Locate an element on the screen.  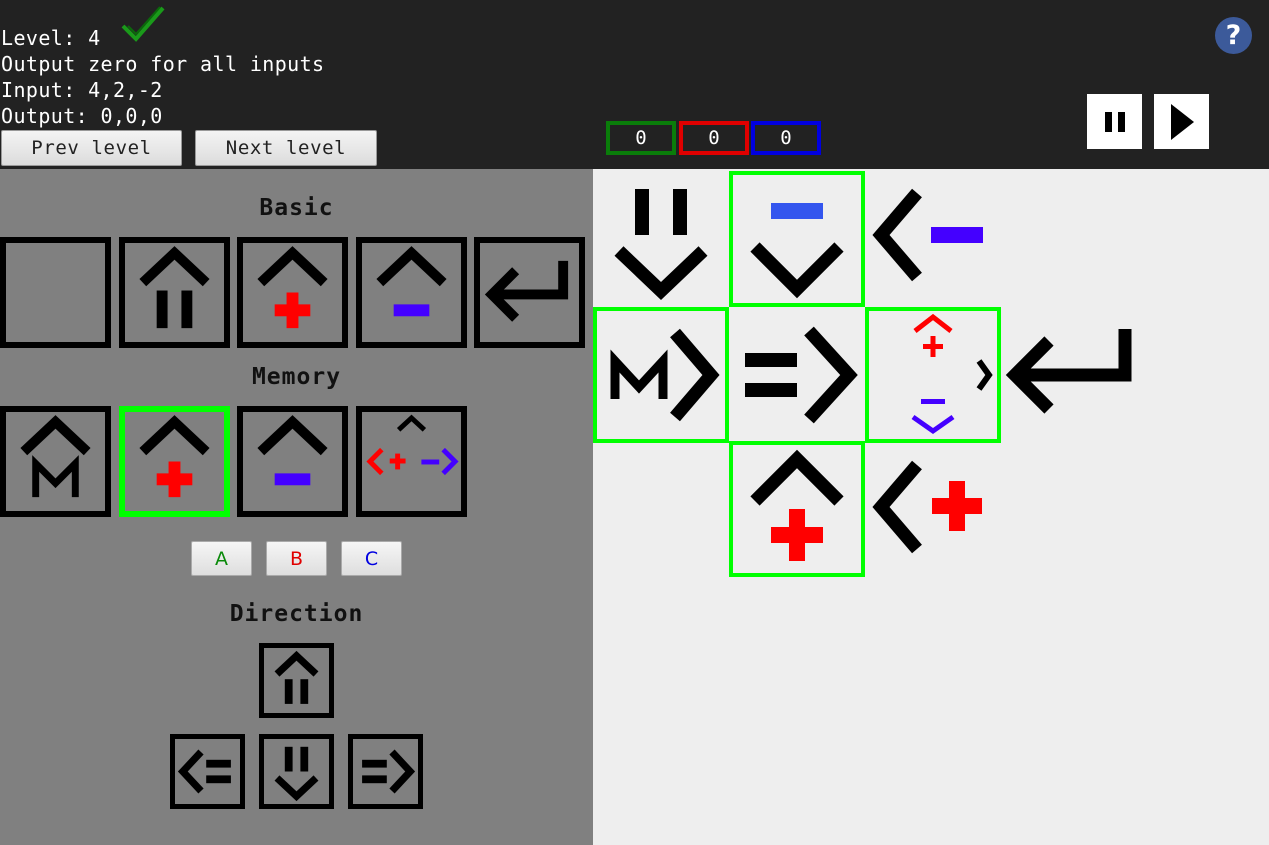
register-c-value: 0 is located at coordinates (786, 138).